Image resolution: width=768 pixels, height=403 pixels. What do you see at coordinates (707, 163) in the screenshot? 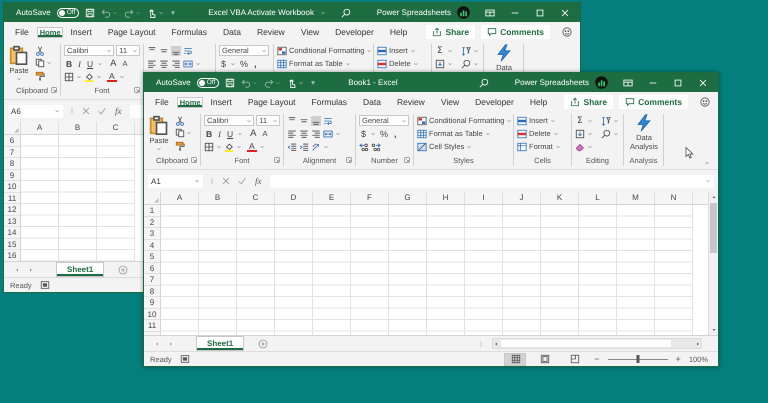
I see `collapse-ribbon-icon` at bounding box center [707, 163].